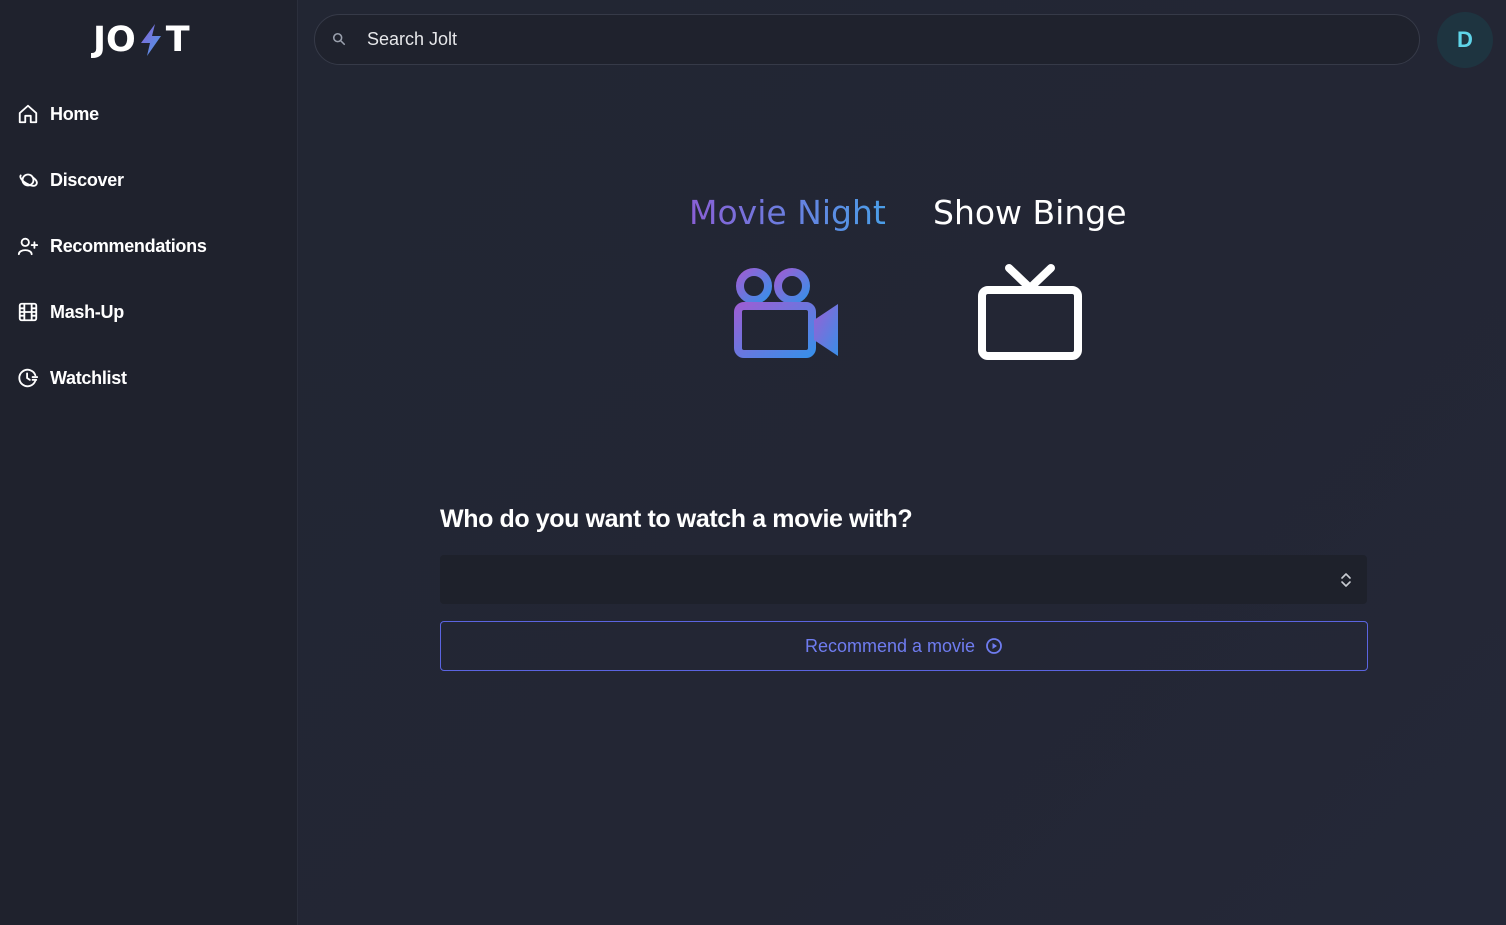  Describe the element at coordinates (74, 113) in the screenshot. I see `sidebar-item-label: Home` at that location.